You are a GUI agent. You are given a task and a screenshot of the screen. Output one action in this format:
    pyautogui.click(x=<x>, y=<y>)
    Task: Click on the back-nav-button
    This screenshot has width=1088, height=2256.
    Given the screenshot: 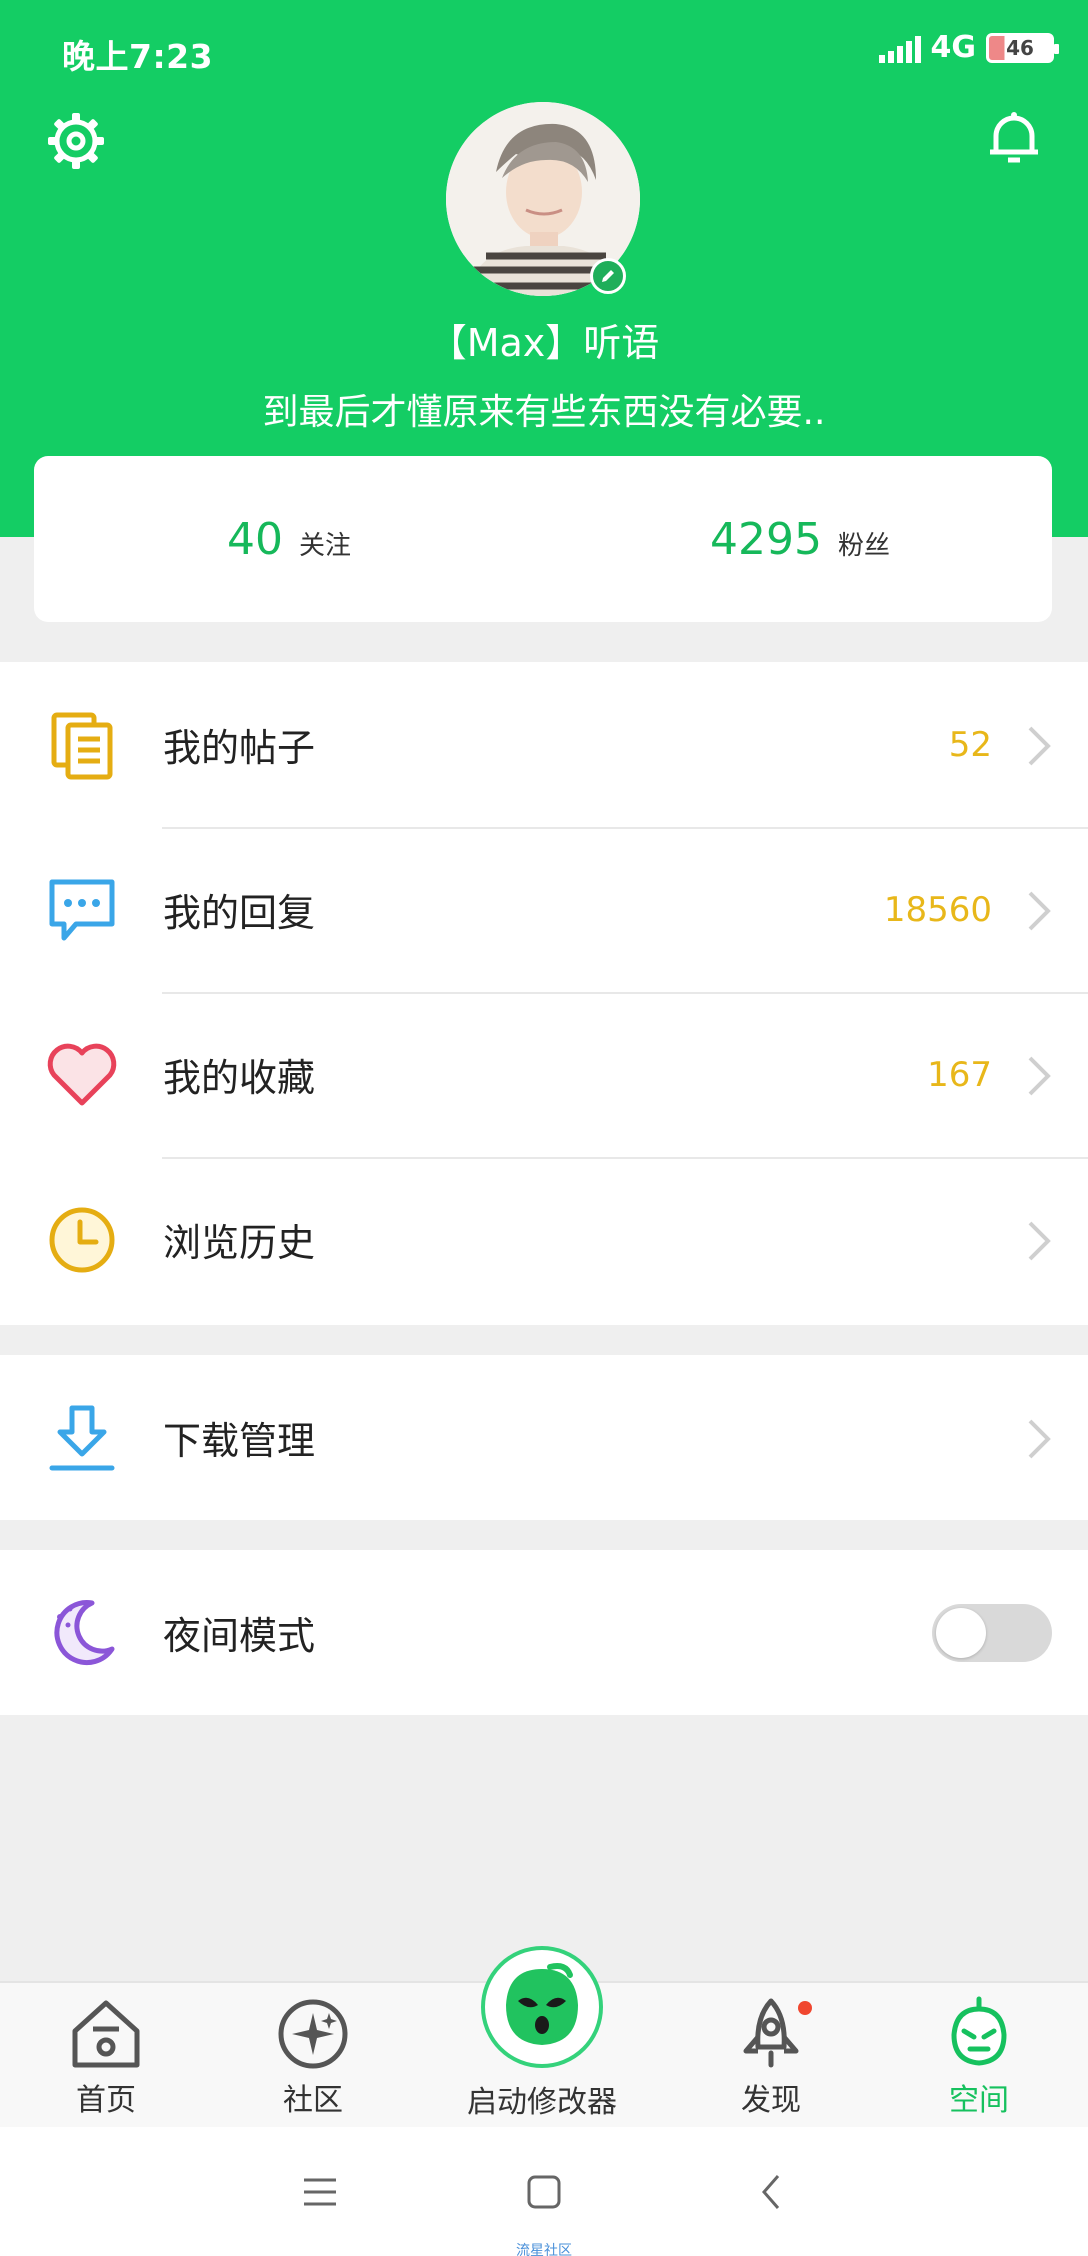 What is the action you would take?
    pyautogui.click(x=772, y=2192)
    